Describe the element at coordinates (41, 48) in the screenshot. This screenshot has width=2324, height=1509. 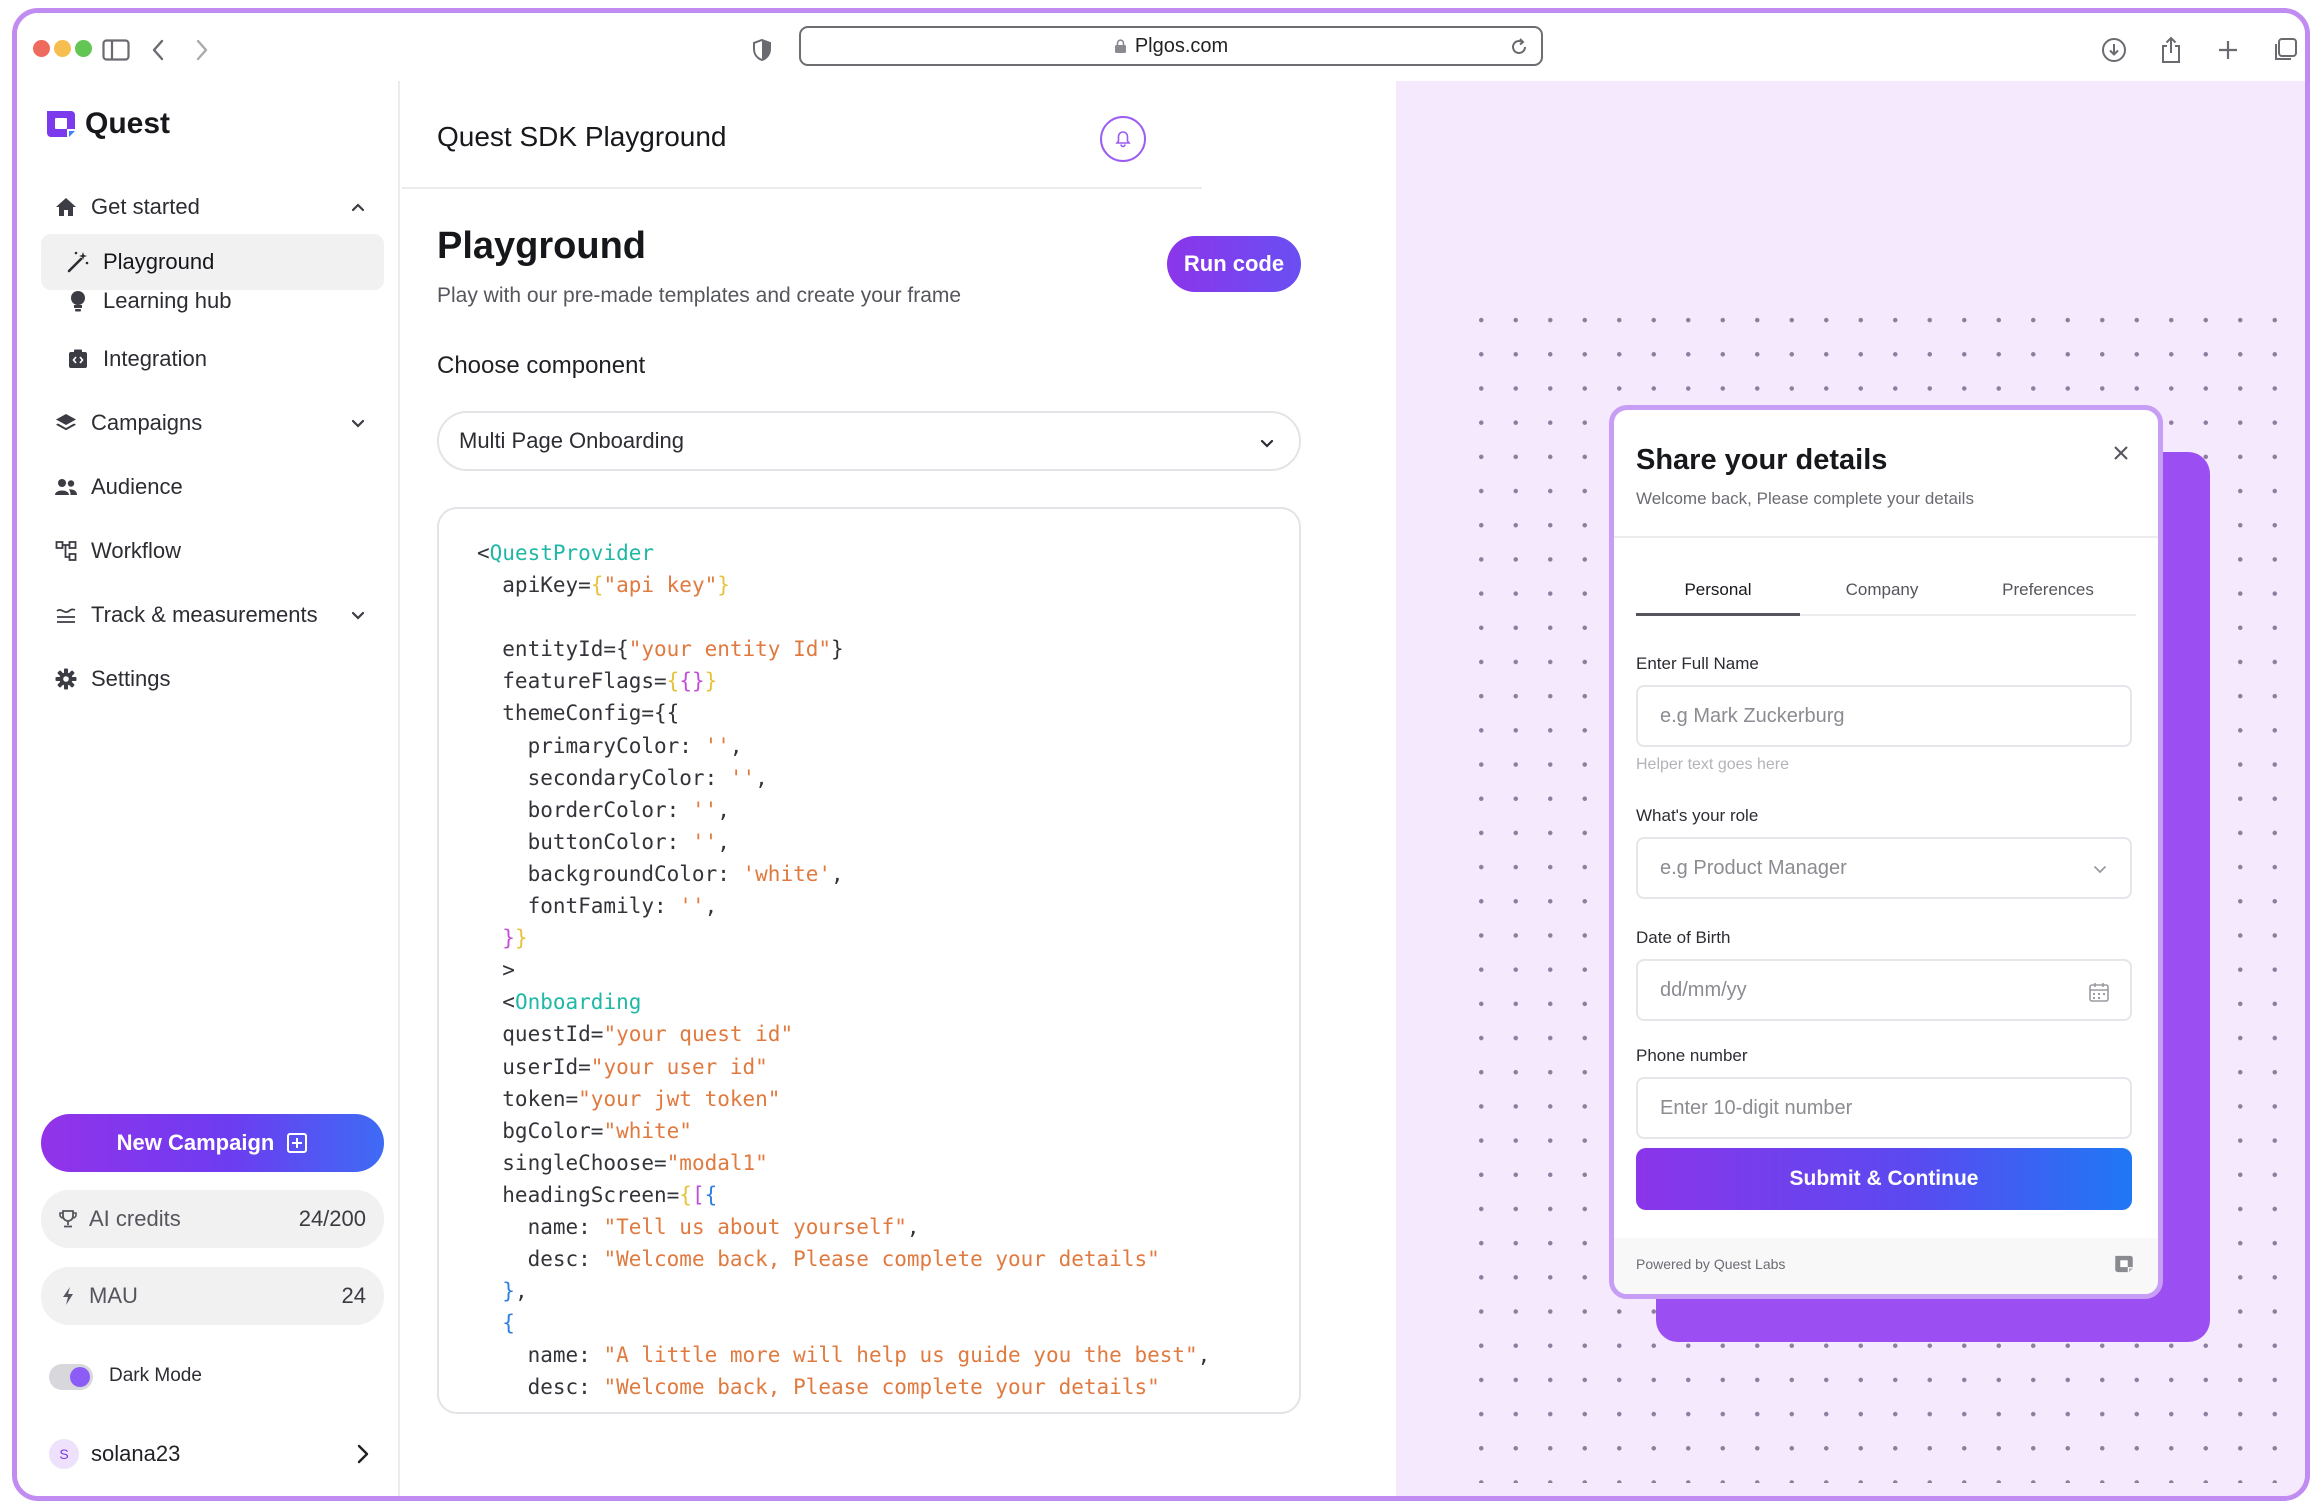
I see `close-window-button` at that location.